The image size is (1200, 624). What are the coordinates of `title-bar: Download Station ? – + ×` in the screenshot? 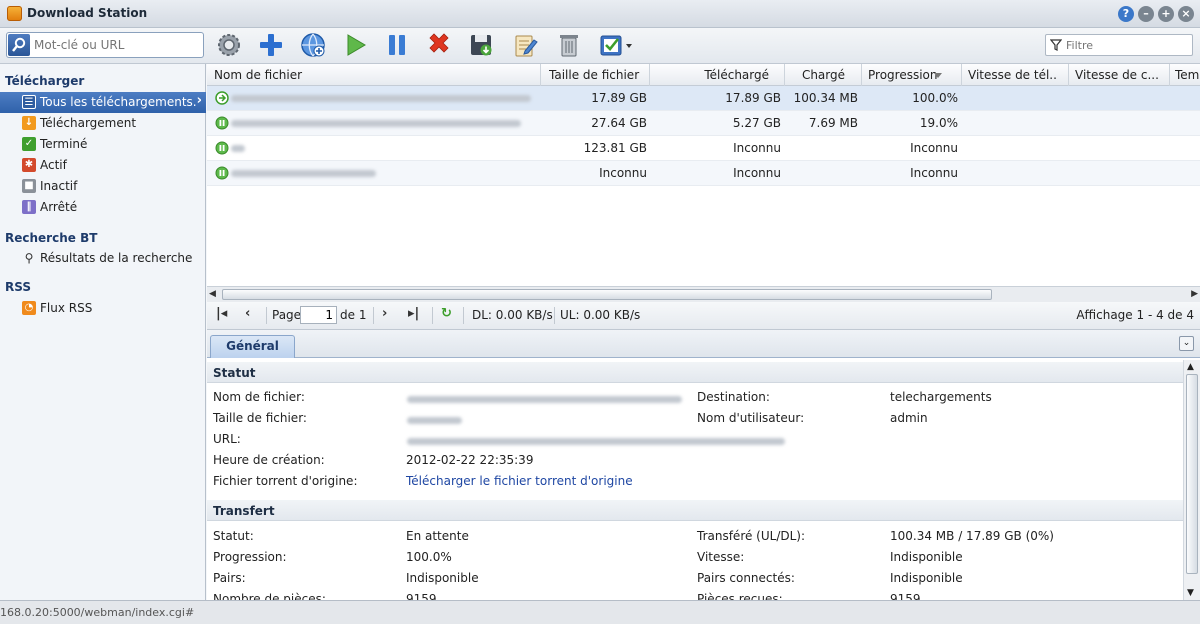 It's located at (600, 14).